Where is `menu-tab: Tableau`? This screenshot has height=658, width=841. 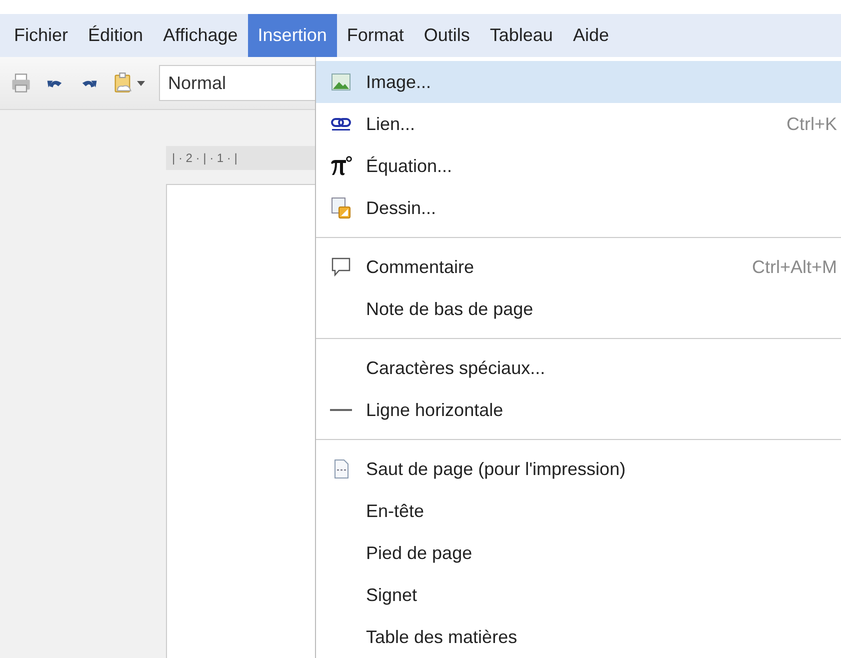
menu-tab: Tableau is located at coordinates (521, 35).